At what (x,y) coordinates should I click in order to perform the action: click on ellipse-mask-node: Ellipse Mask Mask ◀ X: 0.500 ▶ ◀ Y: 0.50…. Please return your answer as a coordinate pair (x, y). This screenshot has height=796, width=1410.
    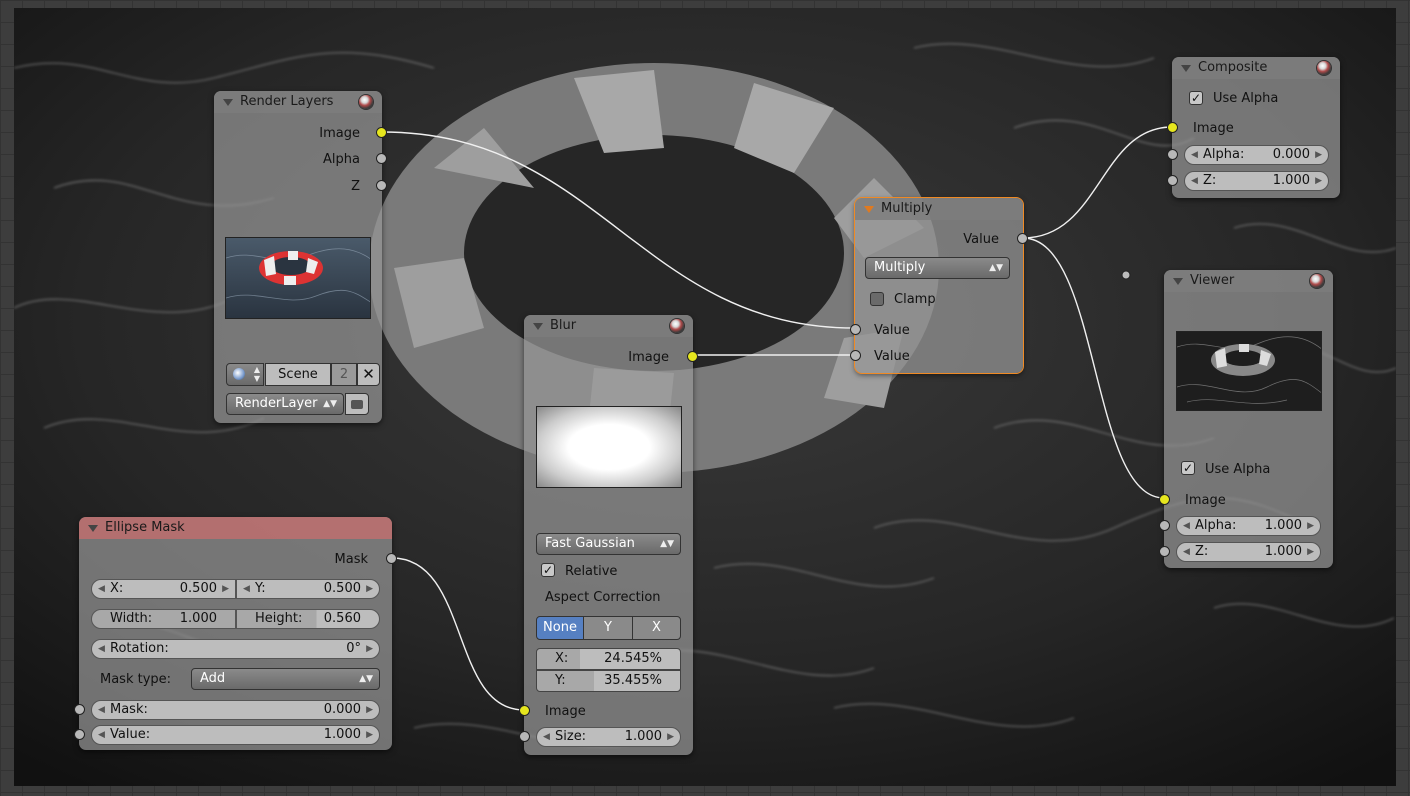
    Looking at the image, I should click on (235, 633).